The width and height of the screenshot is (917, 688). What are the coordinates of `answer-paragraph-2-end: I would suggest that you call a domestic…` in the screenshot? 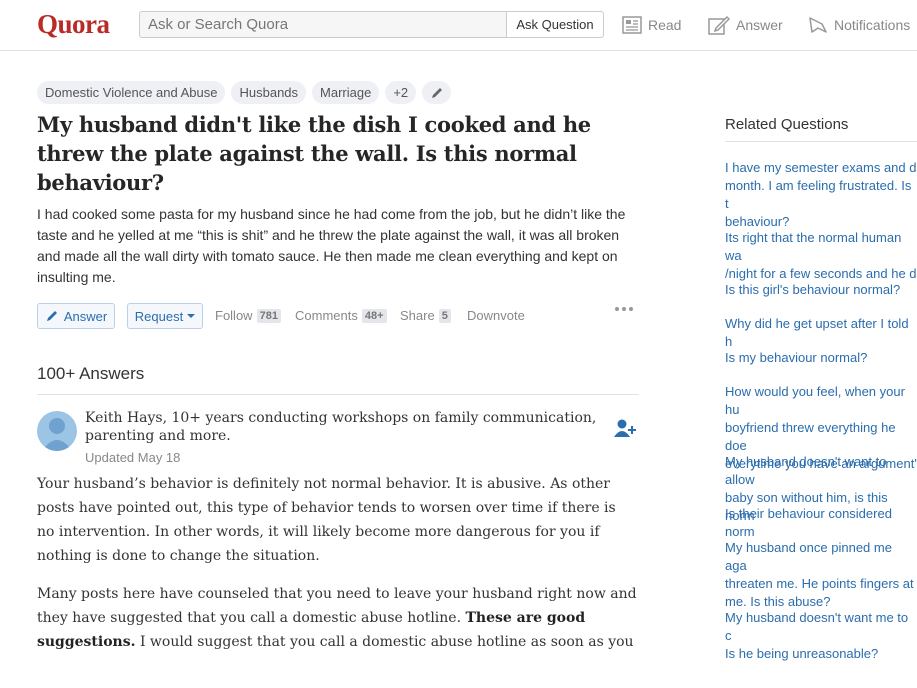 It's located at (384, 642).